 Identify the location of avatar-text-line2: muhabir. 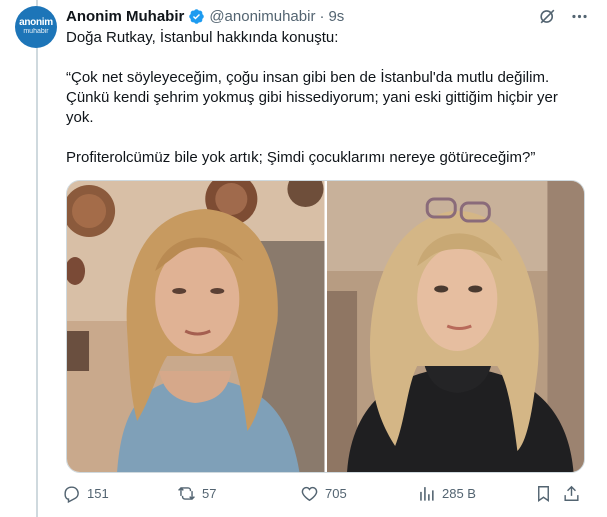
(36, 31).